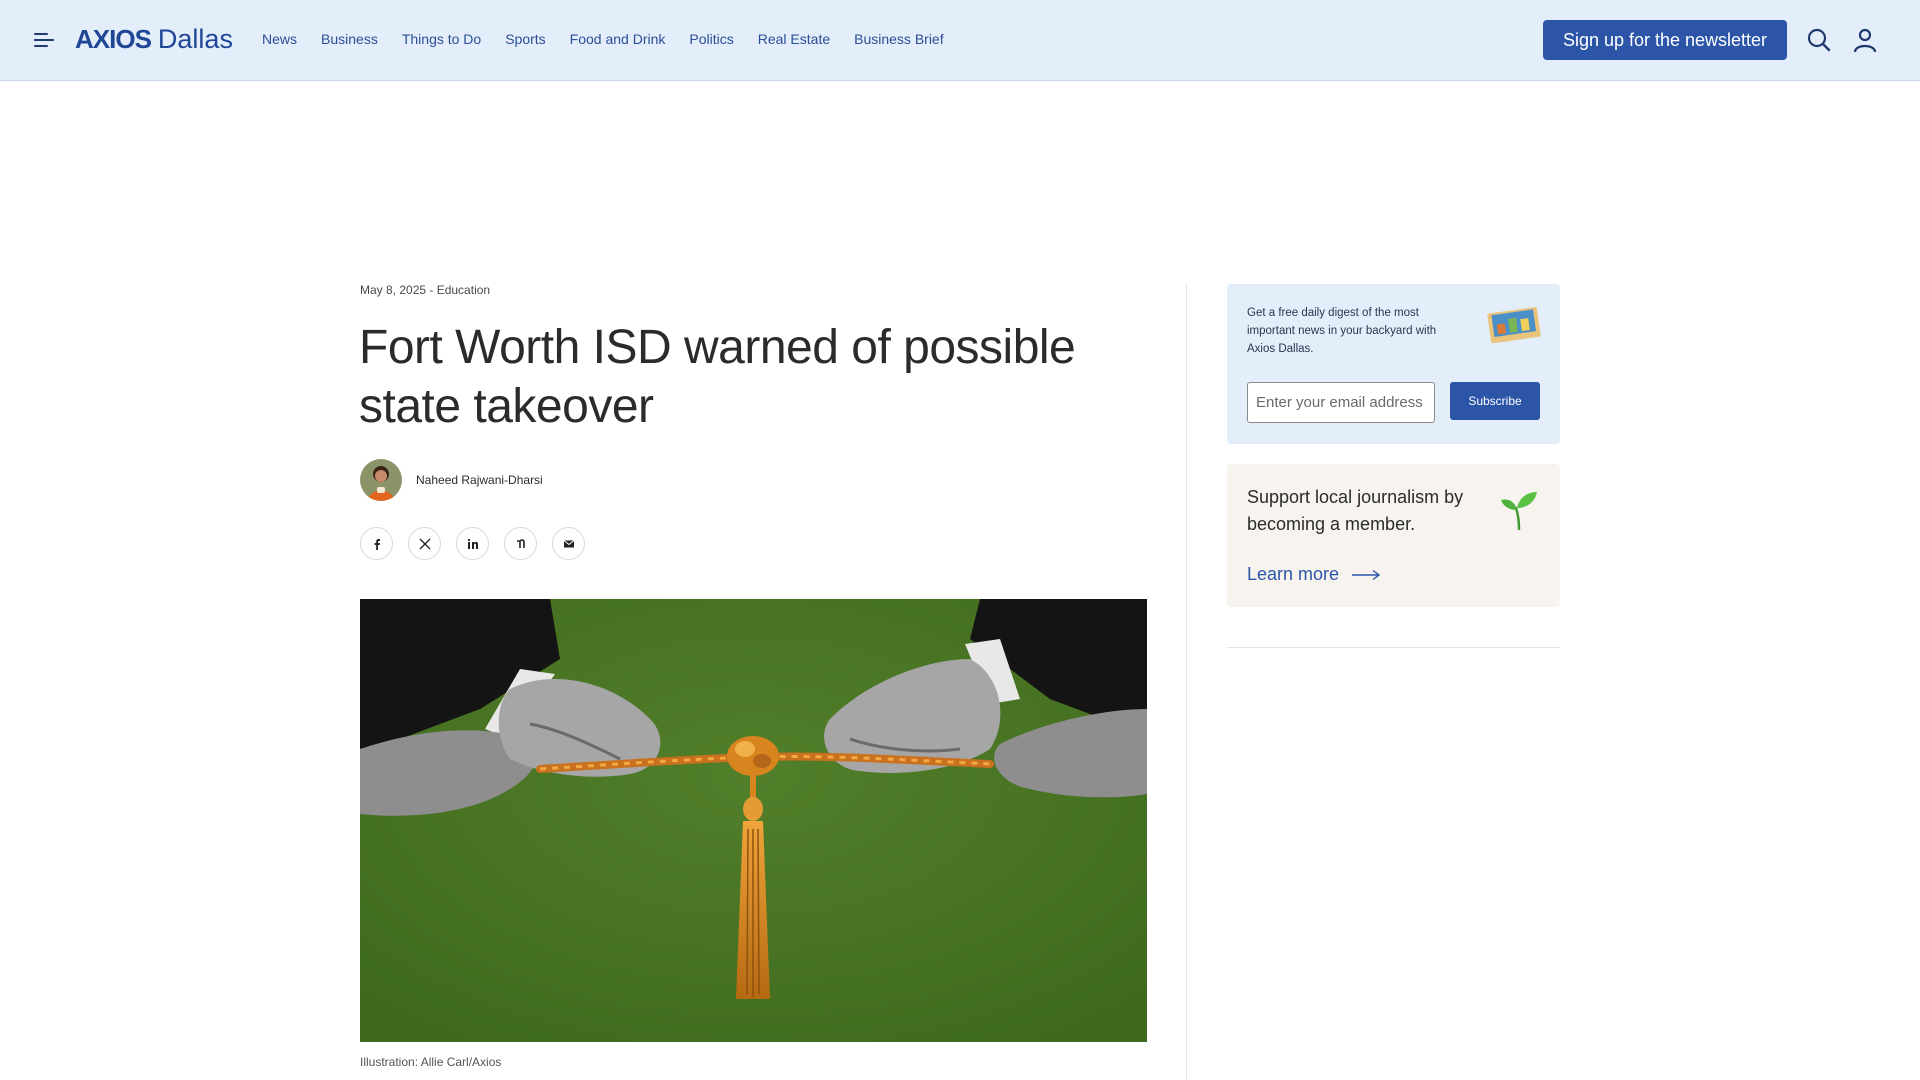  I want to click on nav-item-business-brief: Business Brief, so click(898, 39).